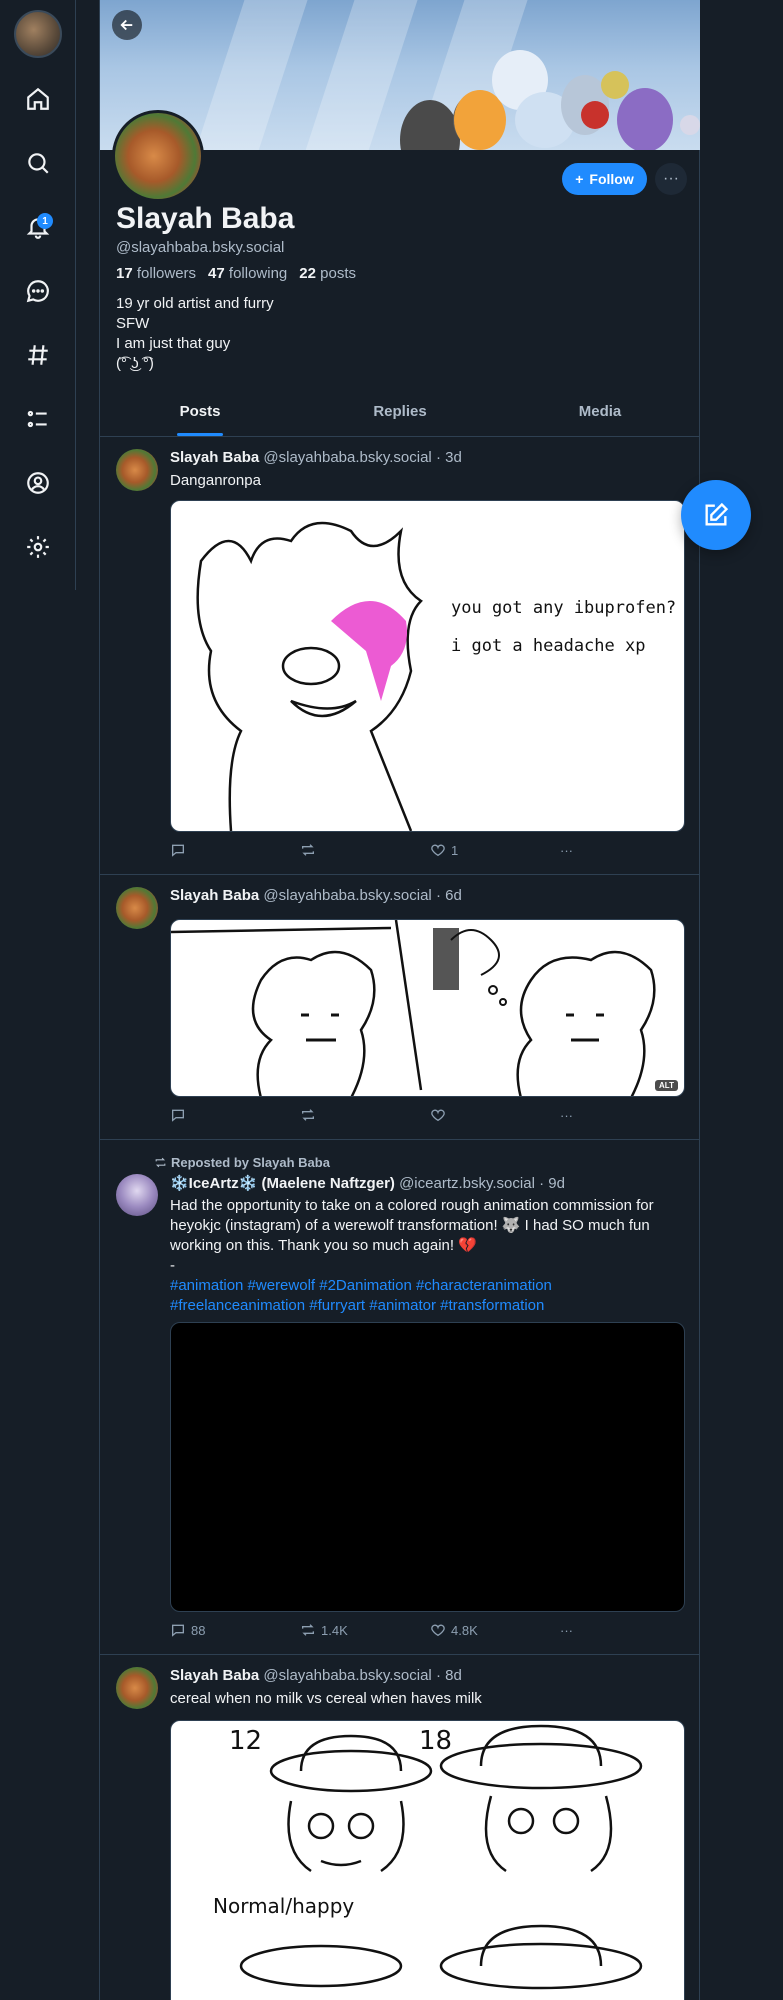  I want to click on current-user-avatar, so click(38, 34).